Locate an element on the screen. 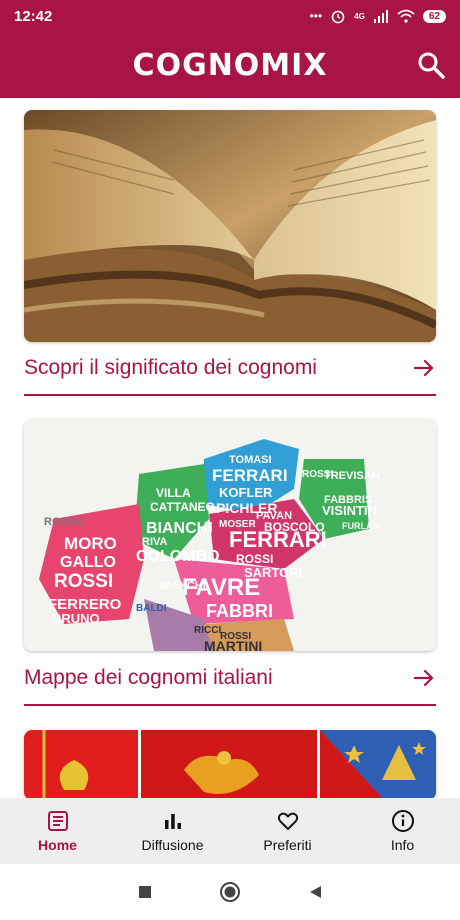  alarm-icon is located at coordinates (338, 17).